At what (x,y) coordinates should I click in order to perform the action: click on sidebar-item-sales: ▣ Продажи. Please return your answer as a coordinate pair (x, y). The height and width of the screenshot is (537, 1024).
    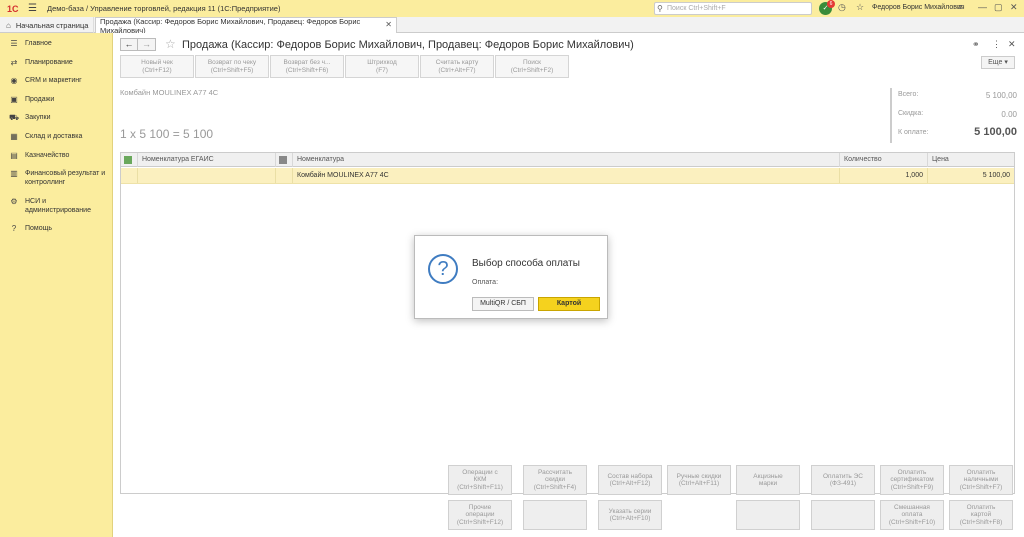
    Looking at the image, I should click on (56, 99).